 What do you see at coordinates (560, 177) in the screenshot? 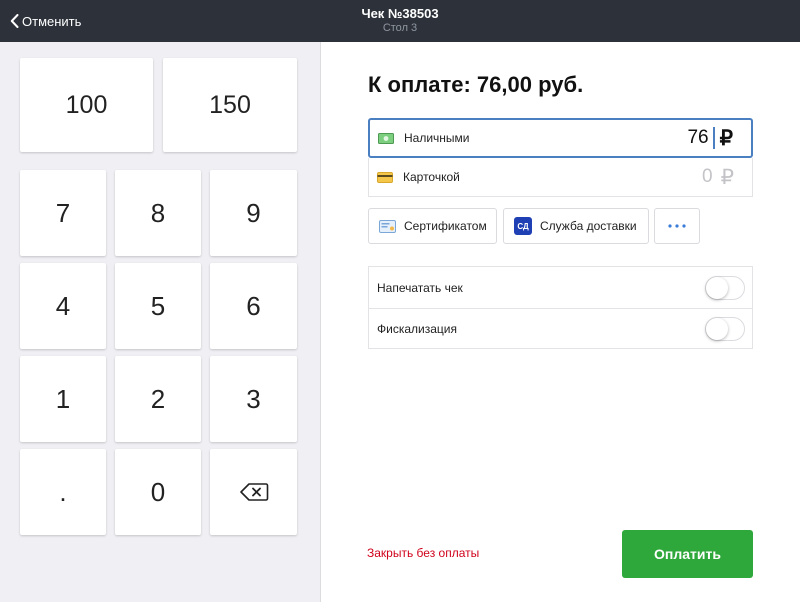
I see `card-payment-field: Карточкой 0 ₽` at bounding box center [560, 177].